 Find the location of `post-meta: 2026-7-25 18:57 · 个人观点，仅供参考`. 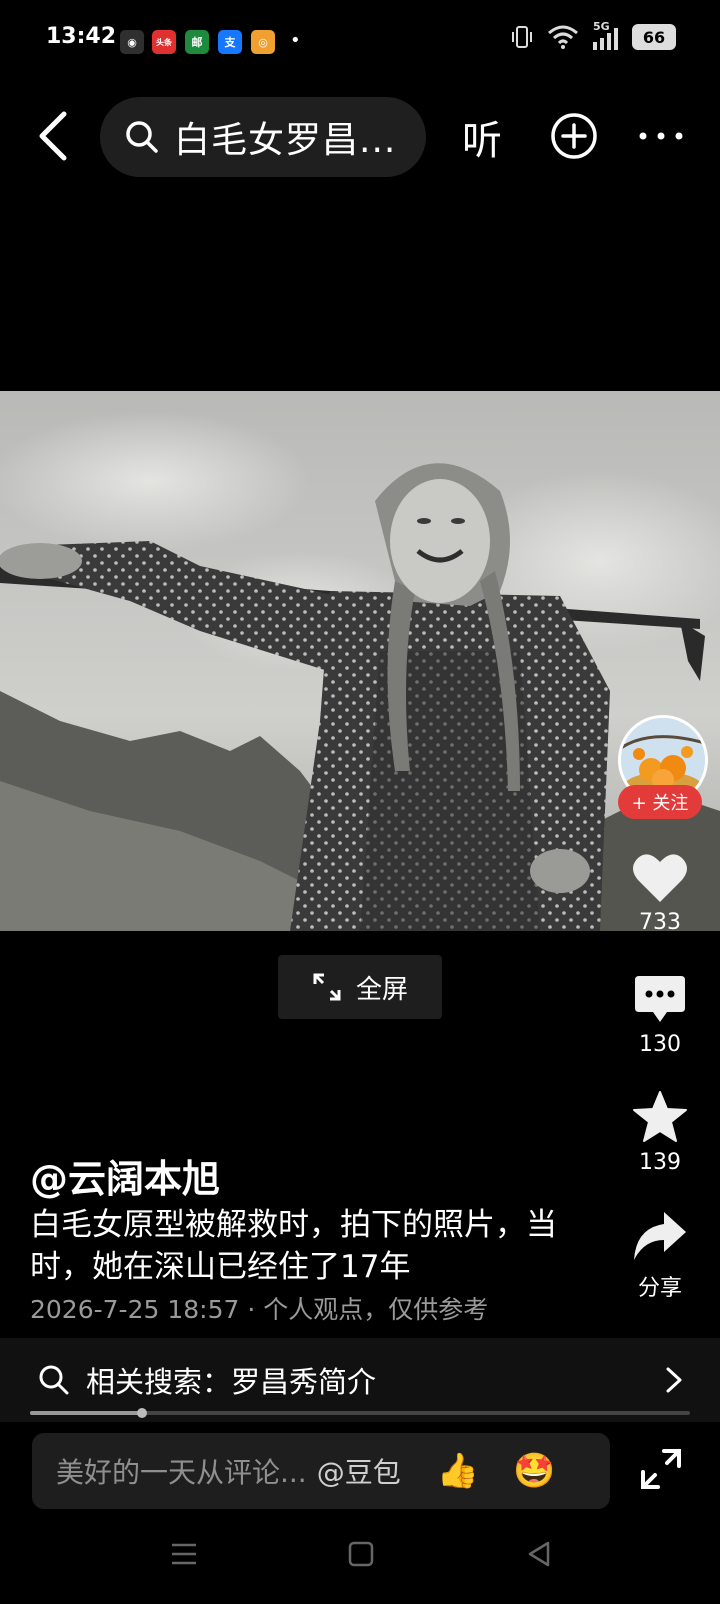

post-meta: 2026-7-25 18:57 · 个人观点，仅供参考 is located at coordinates (259, 1309).